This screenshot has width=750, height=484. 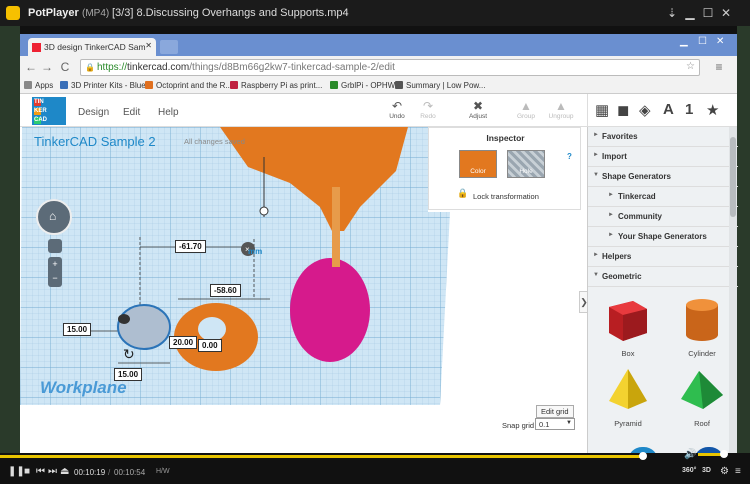 I want to click on chevron-down-icon: ▼, so click(x=596, y=275).